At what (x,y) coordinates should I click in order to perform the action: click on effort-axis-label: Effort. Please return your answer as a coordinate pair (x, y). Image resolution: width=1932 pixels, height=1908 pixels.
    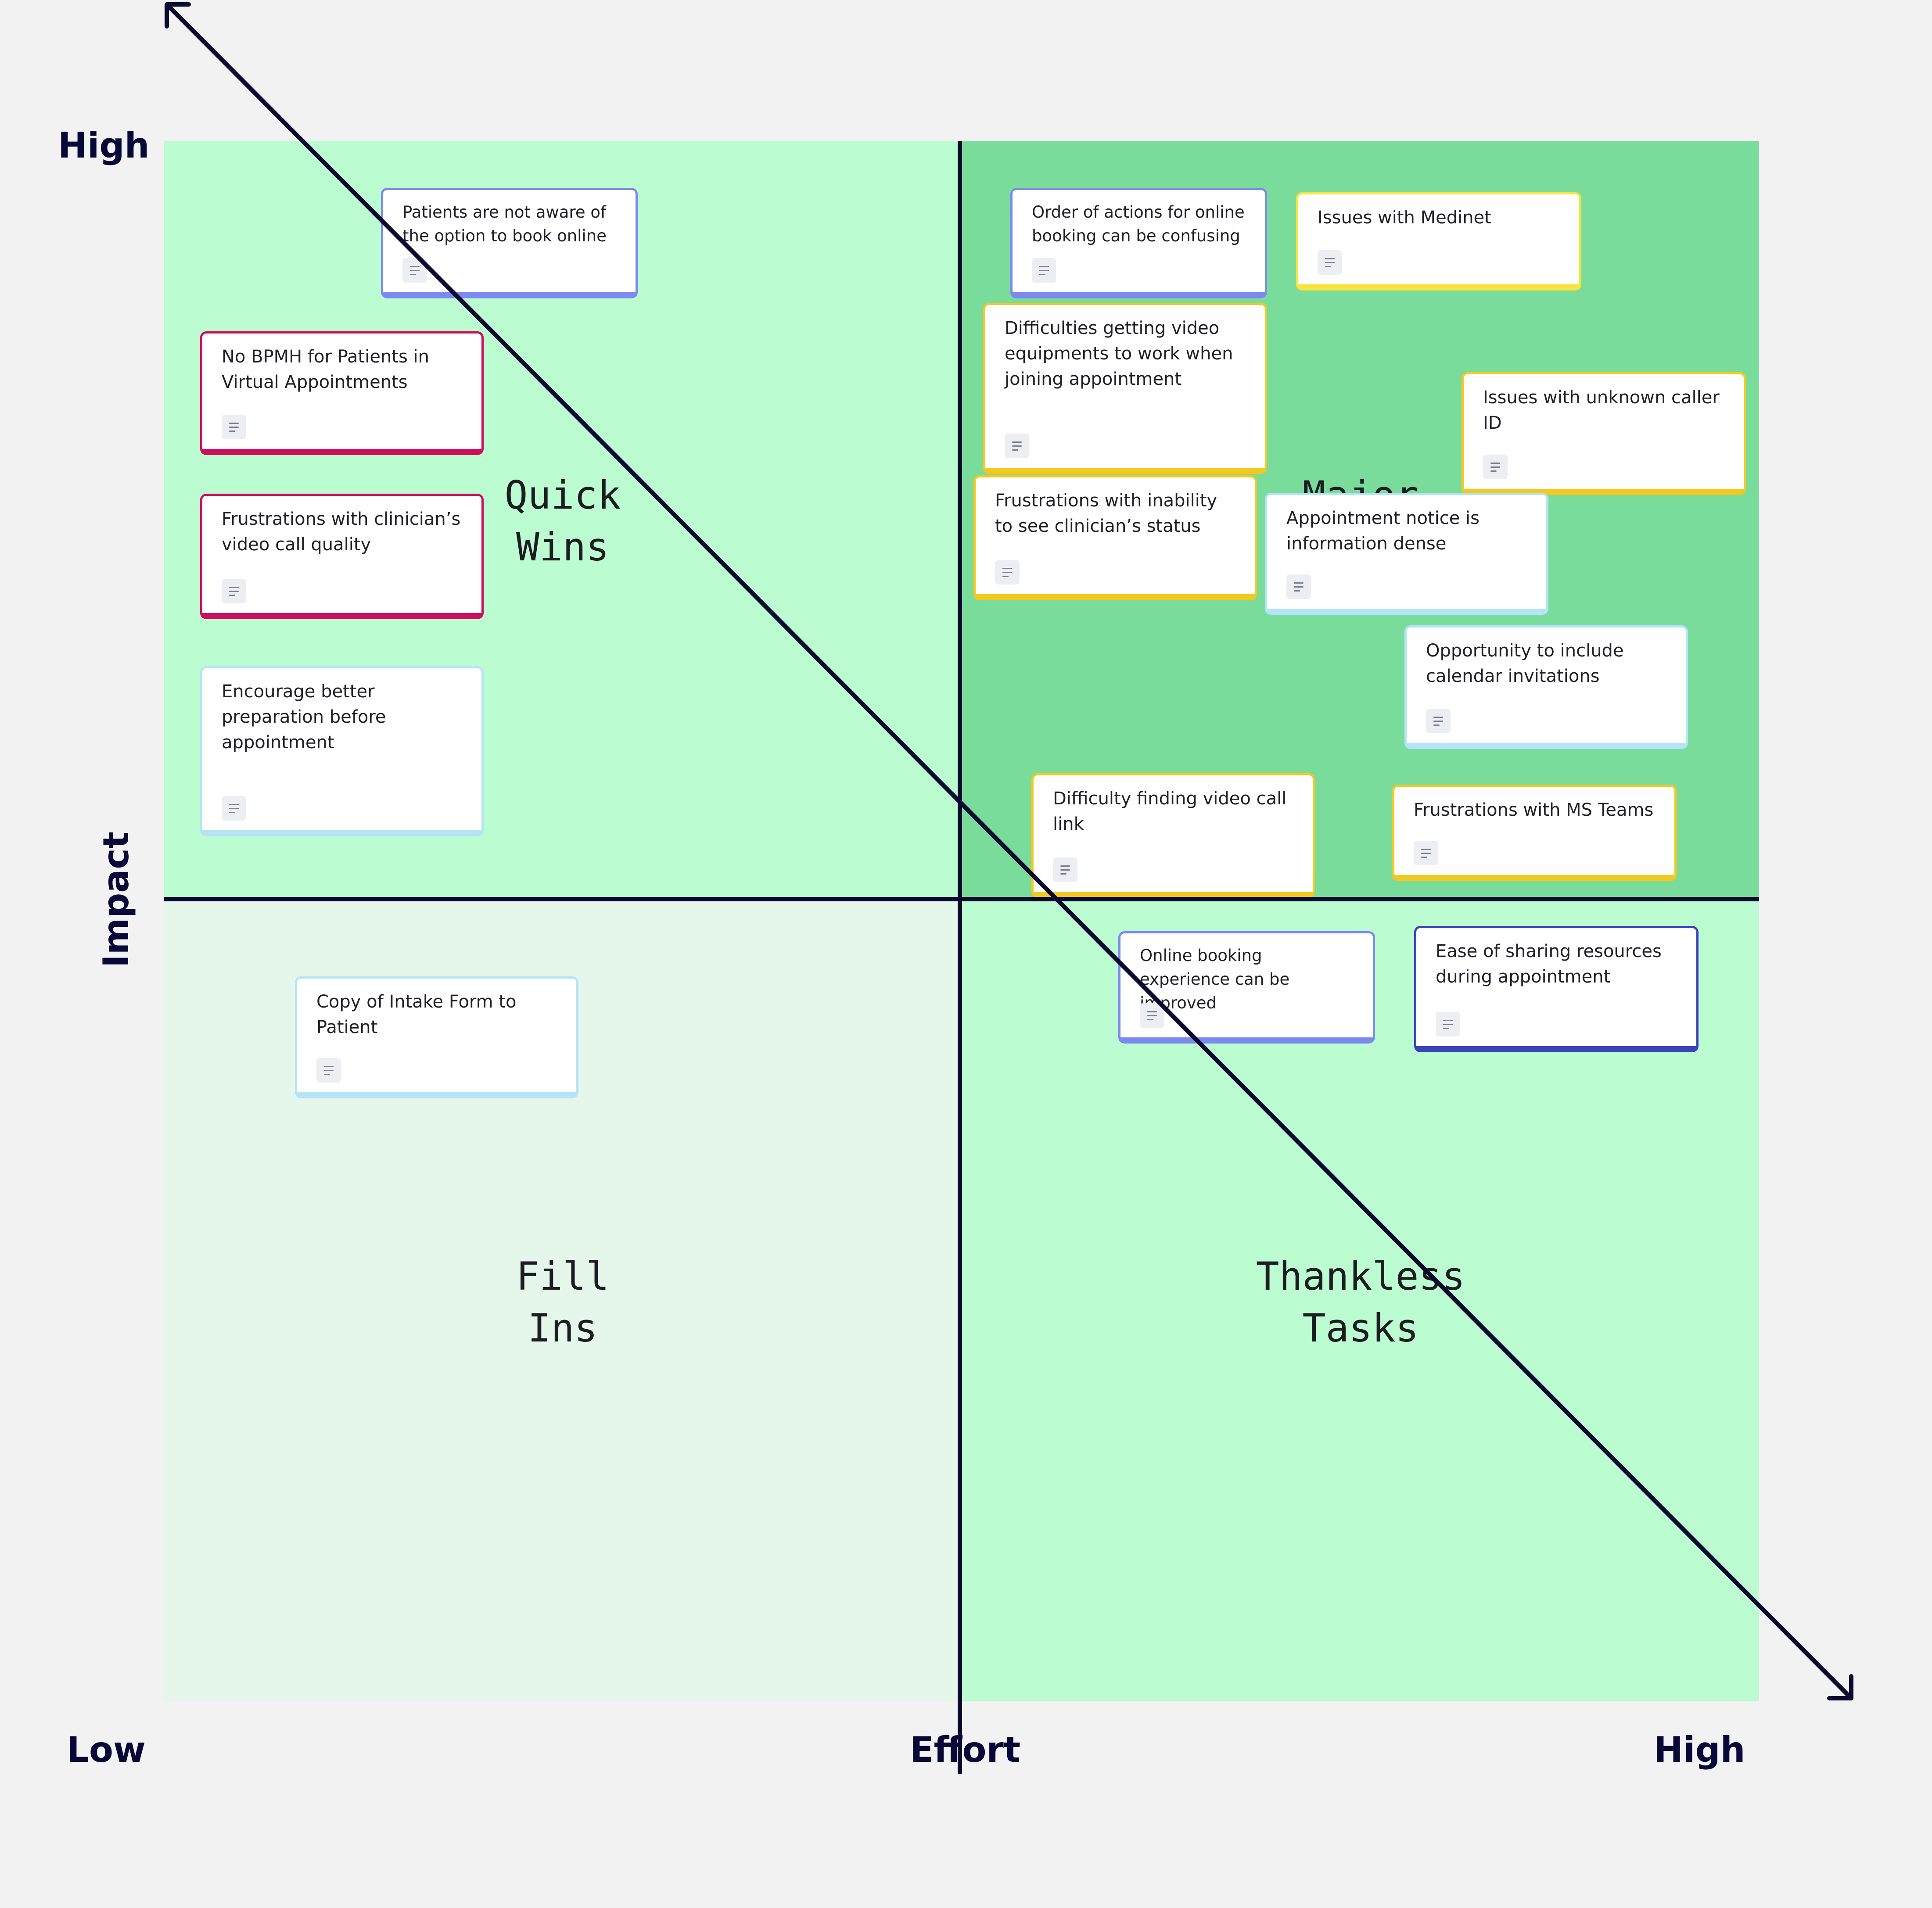
    Looking at the image, I should click on (965, 1749).